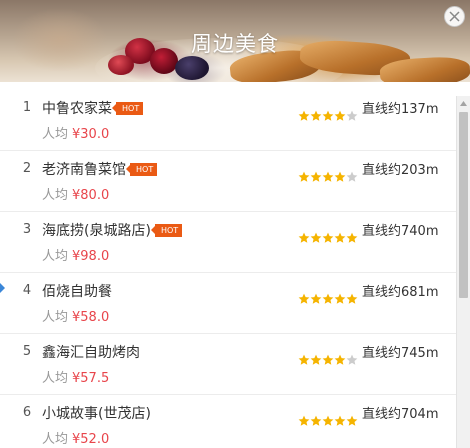  I want to click on average-price: 人均 ¥58.0, so click(75, 315).